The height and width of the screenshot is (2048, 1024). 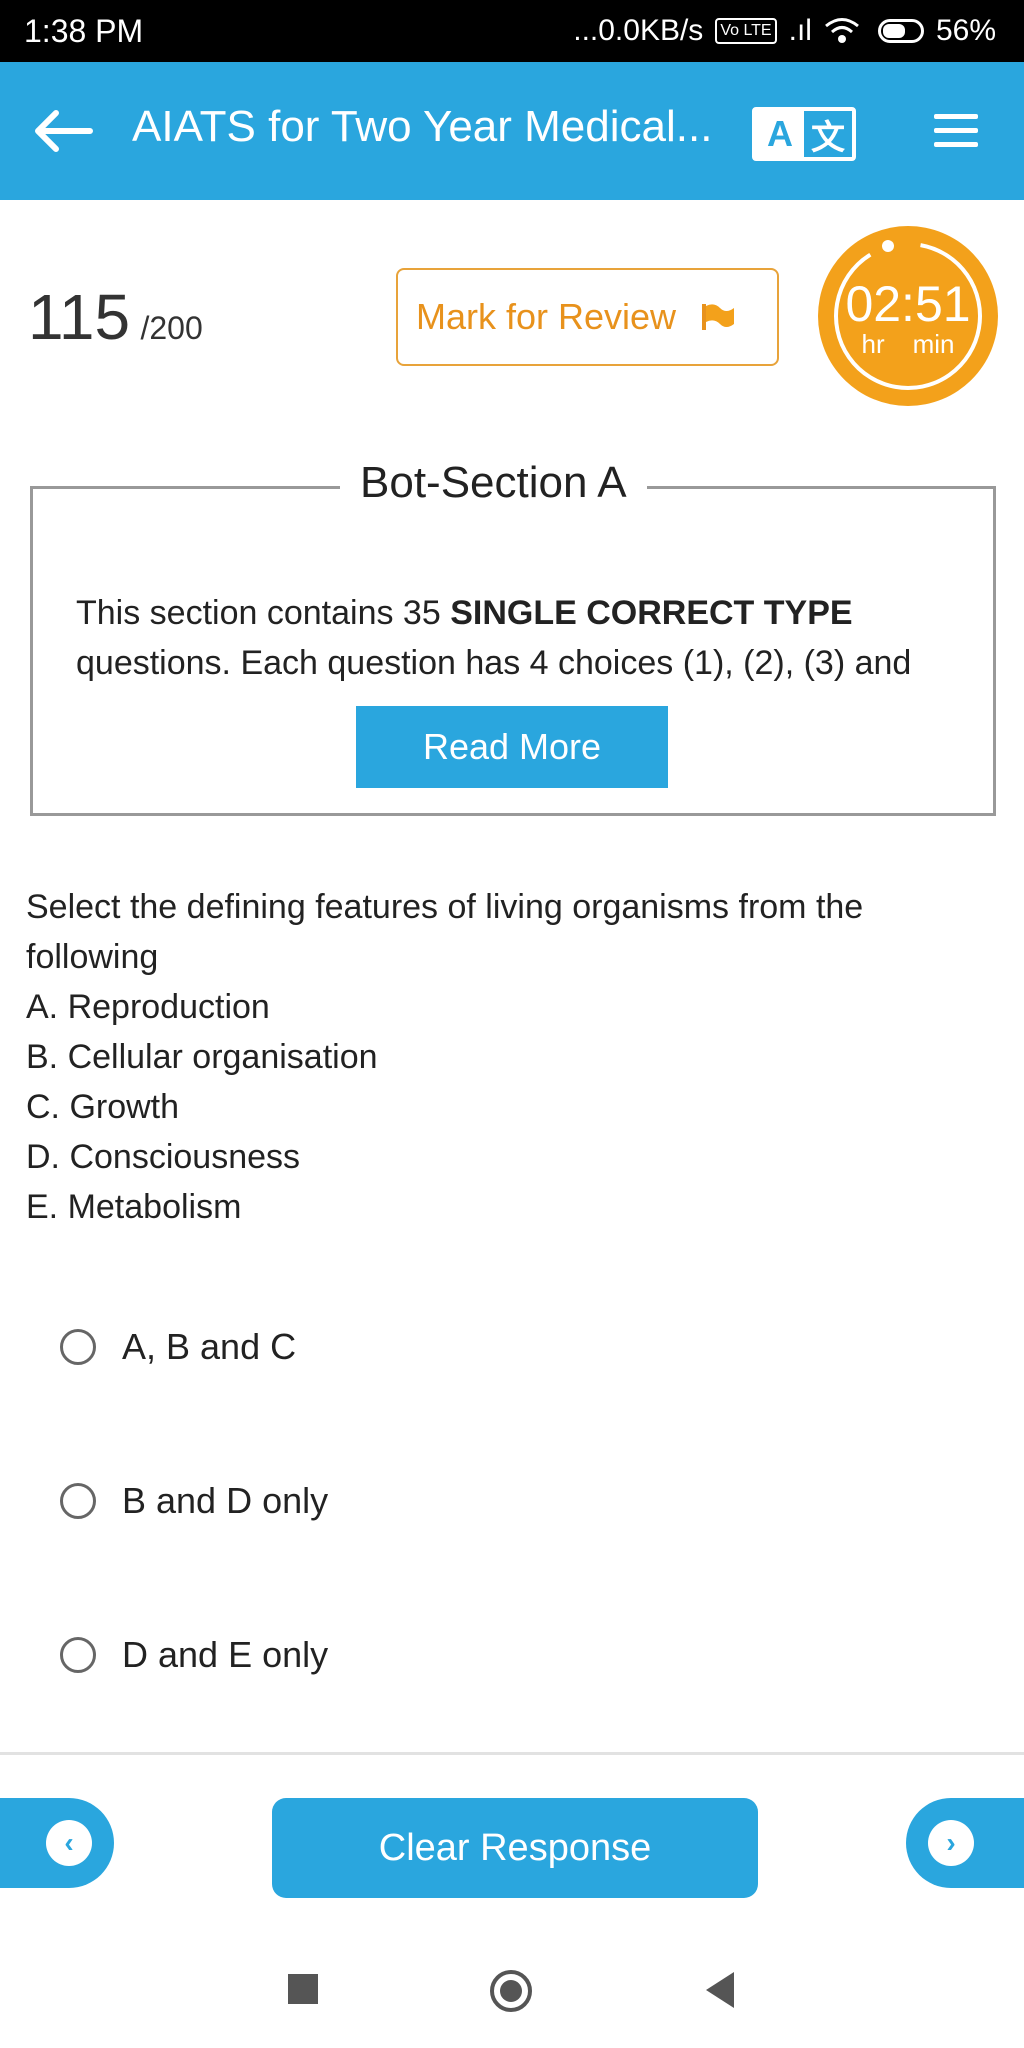 What do you see at coordinates (225, 1654) in the screenshot?
I see `answer-option-label: D and E only` at bounding box center [225, 1654].